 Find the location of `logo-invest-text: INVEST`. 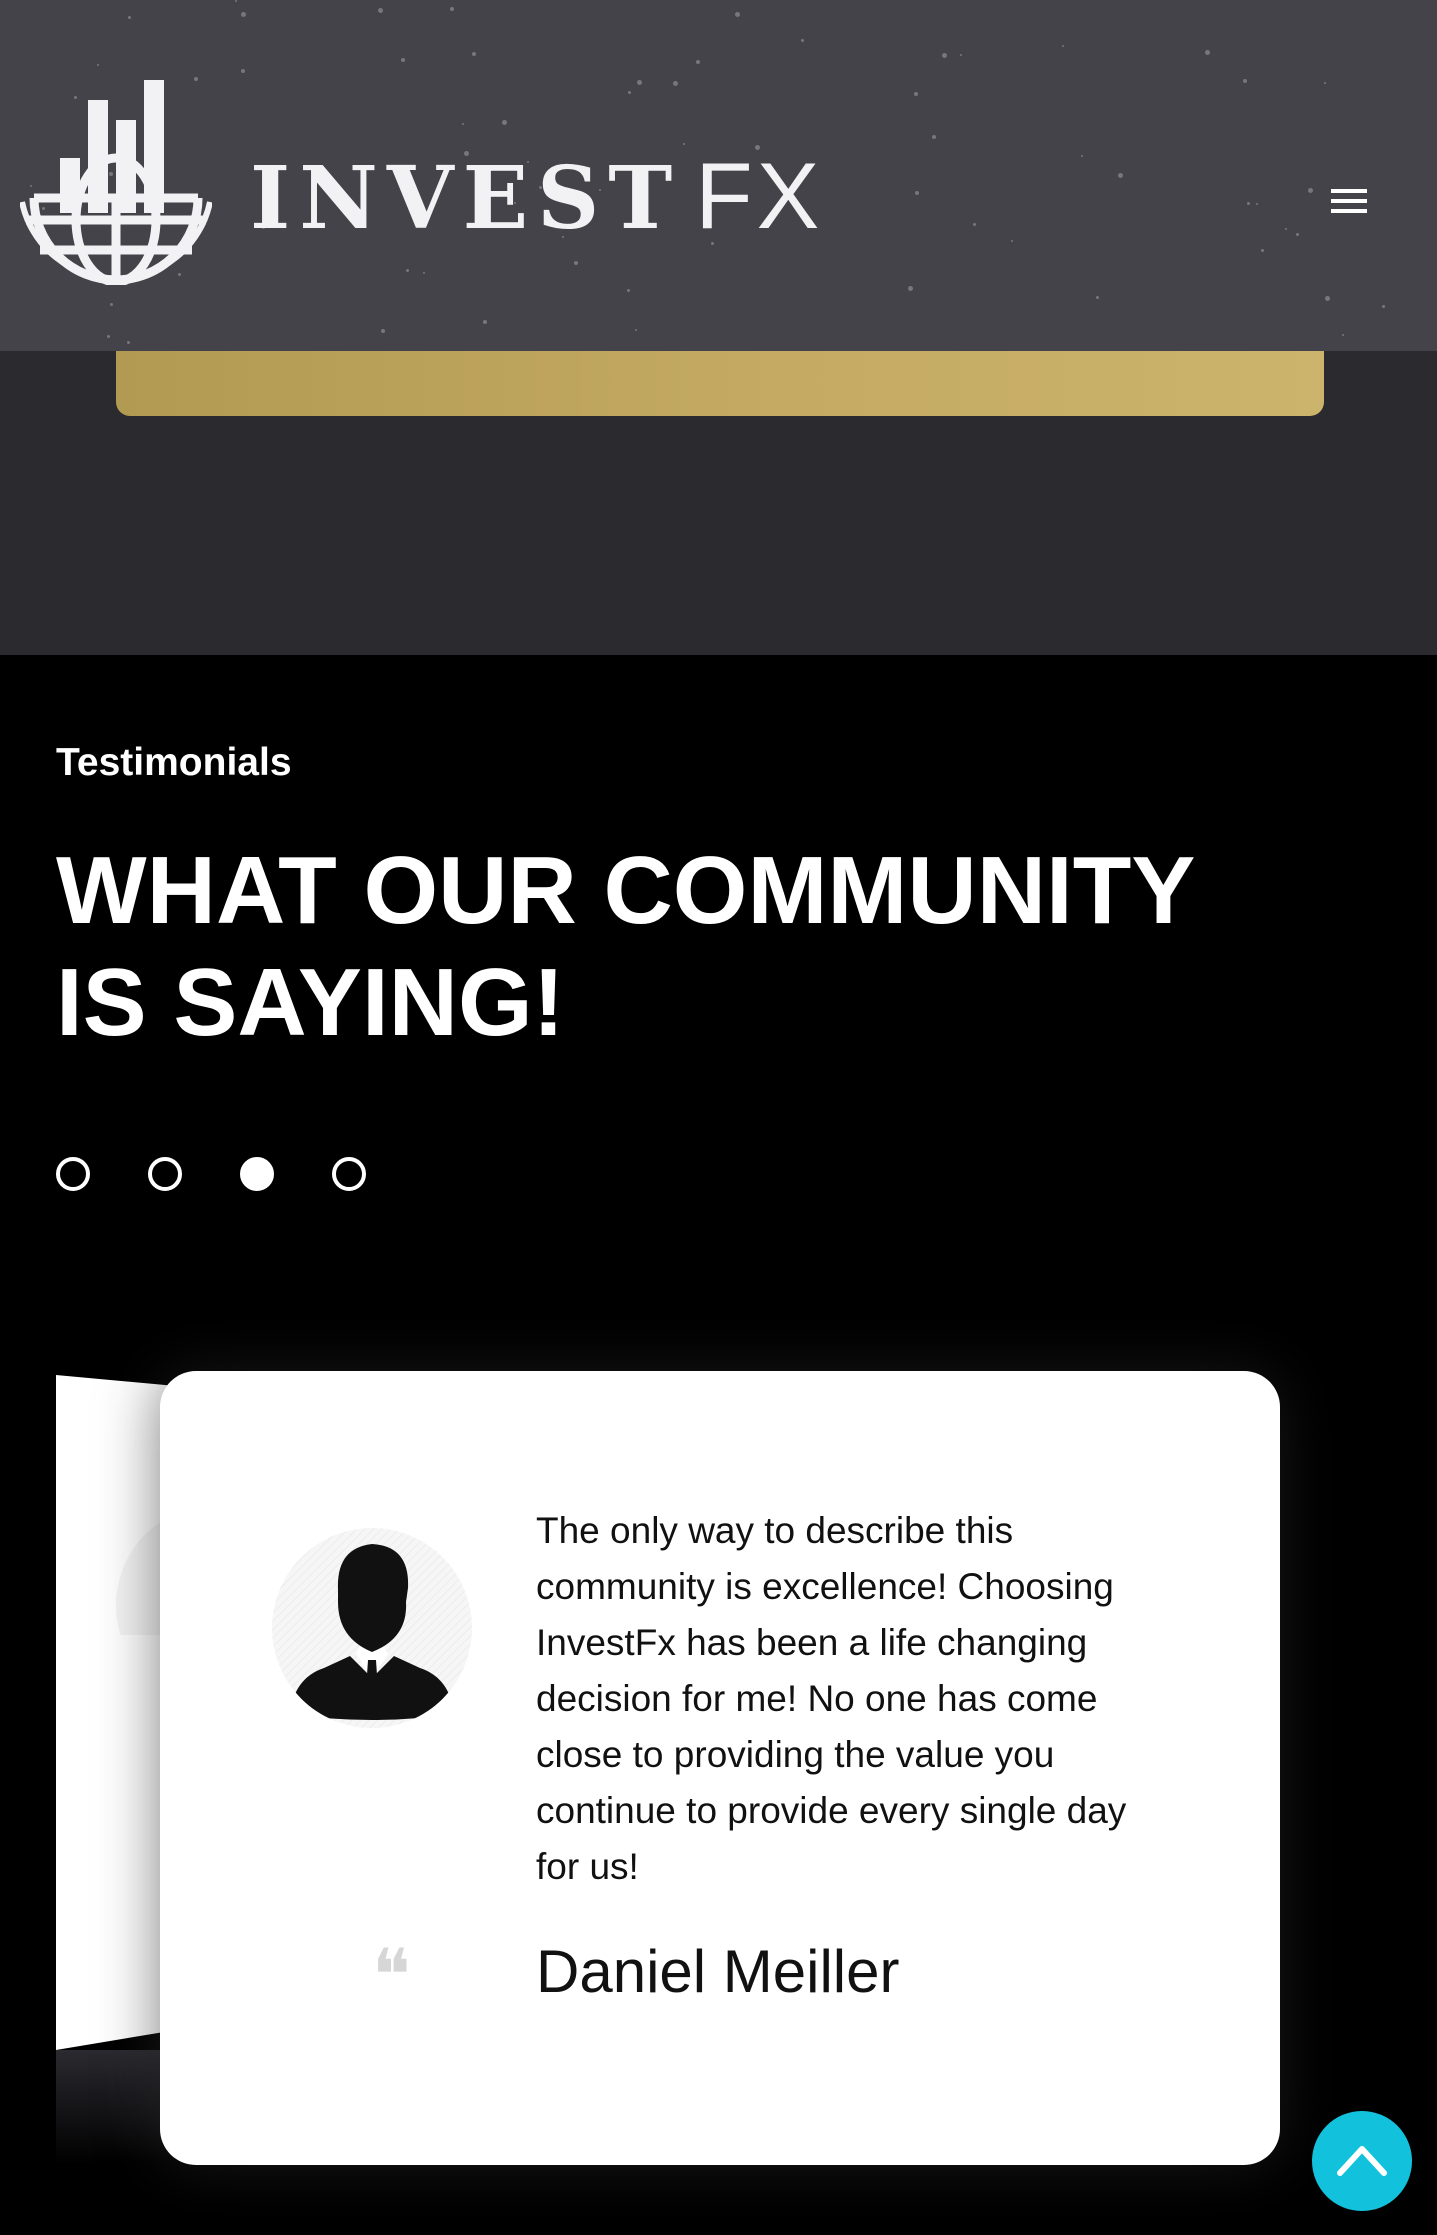

logo-invest-text: INVEST is located at coordinates (466, 198).